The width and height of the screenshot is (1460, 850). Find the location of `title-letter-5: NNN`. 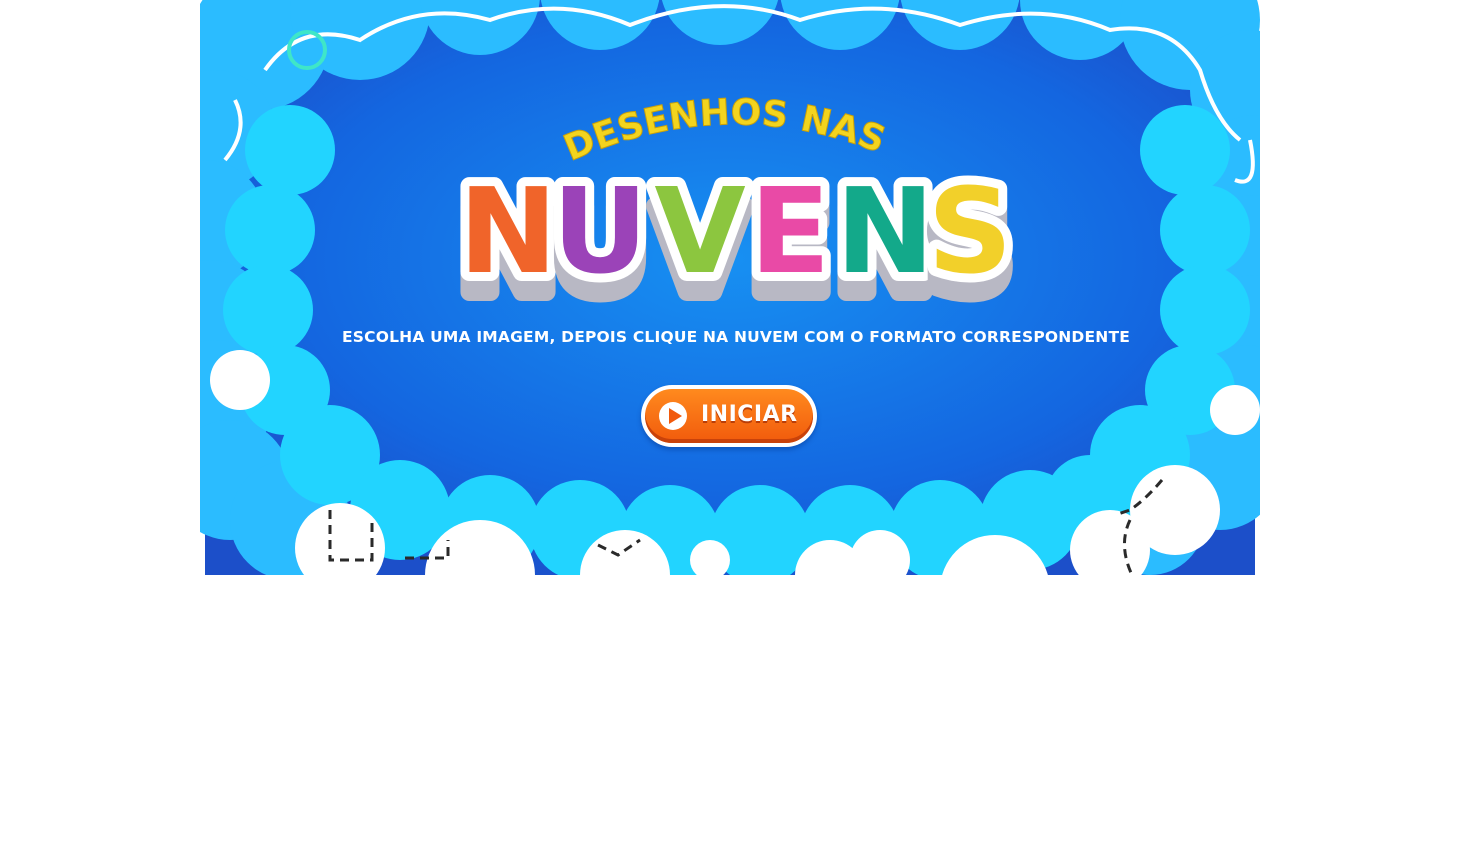

title-letter-5: NNN is located at coordinates (885, 241).